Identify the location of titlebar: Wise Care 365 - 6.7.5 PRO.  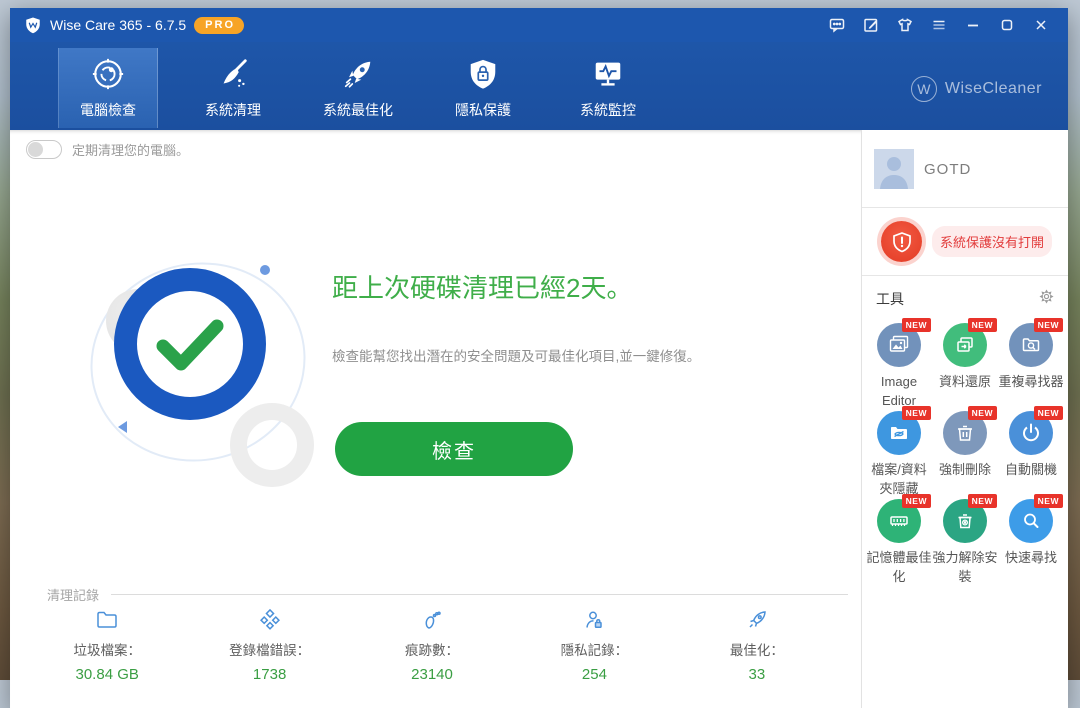
(539, 25).